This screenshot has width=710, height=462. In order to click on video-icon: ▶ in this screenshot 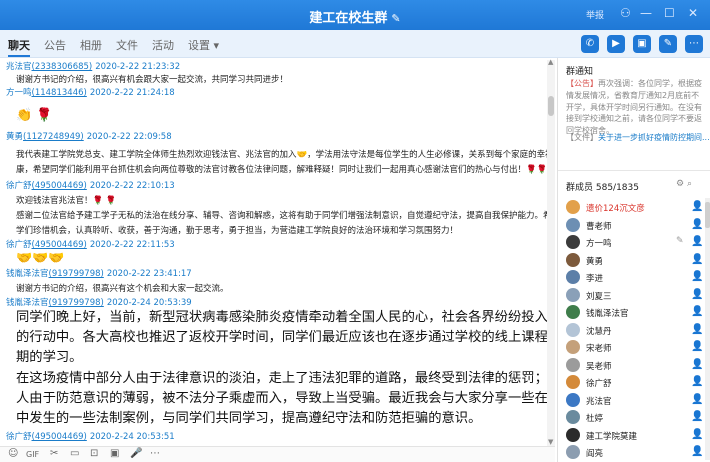, I will do `click(616, 44)`.